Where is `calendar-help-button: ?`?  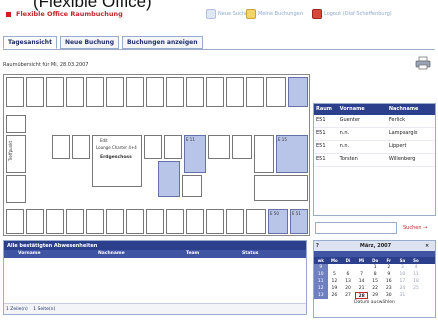
calendar-help-button: ? is located at coordinates (321, 246).